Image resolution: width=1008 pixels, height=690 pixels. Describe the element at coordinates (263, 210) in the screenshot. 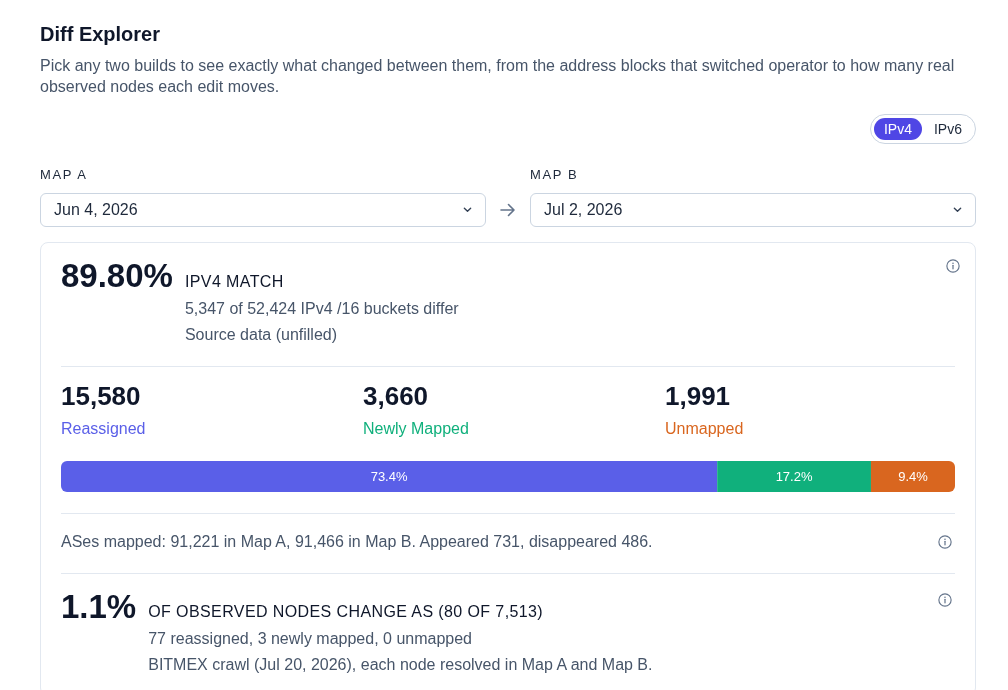

I see `map-select: Jun 4, 2026` at that location.